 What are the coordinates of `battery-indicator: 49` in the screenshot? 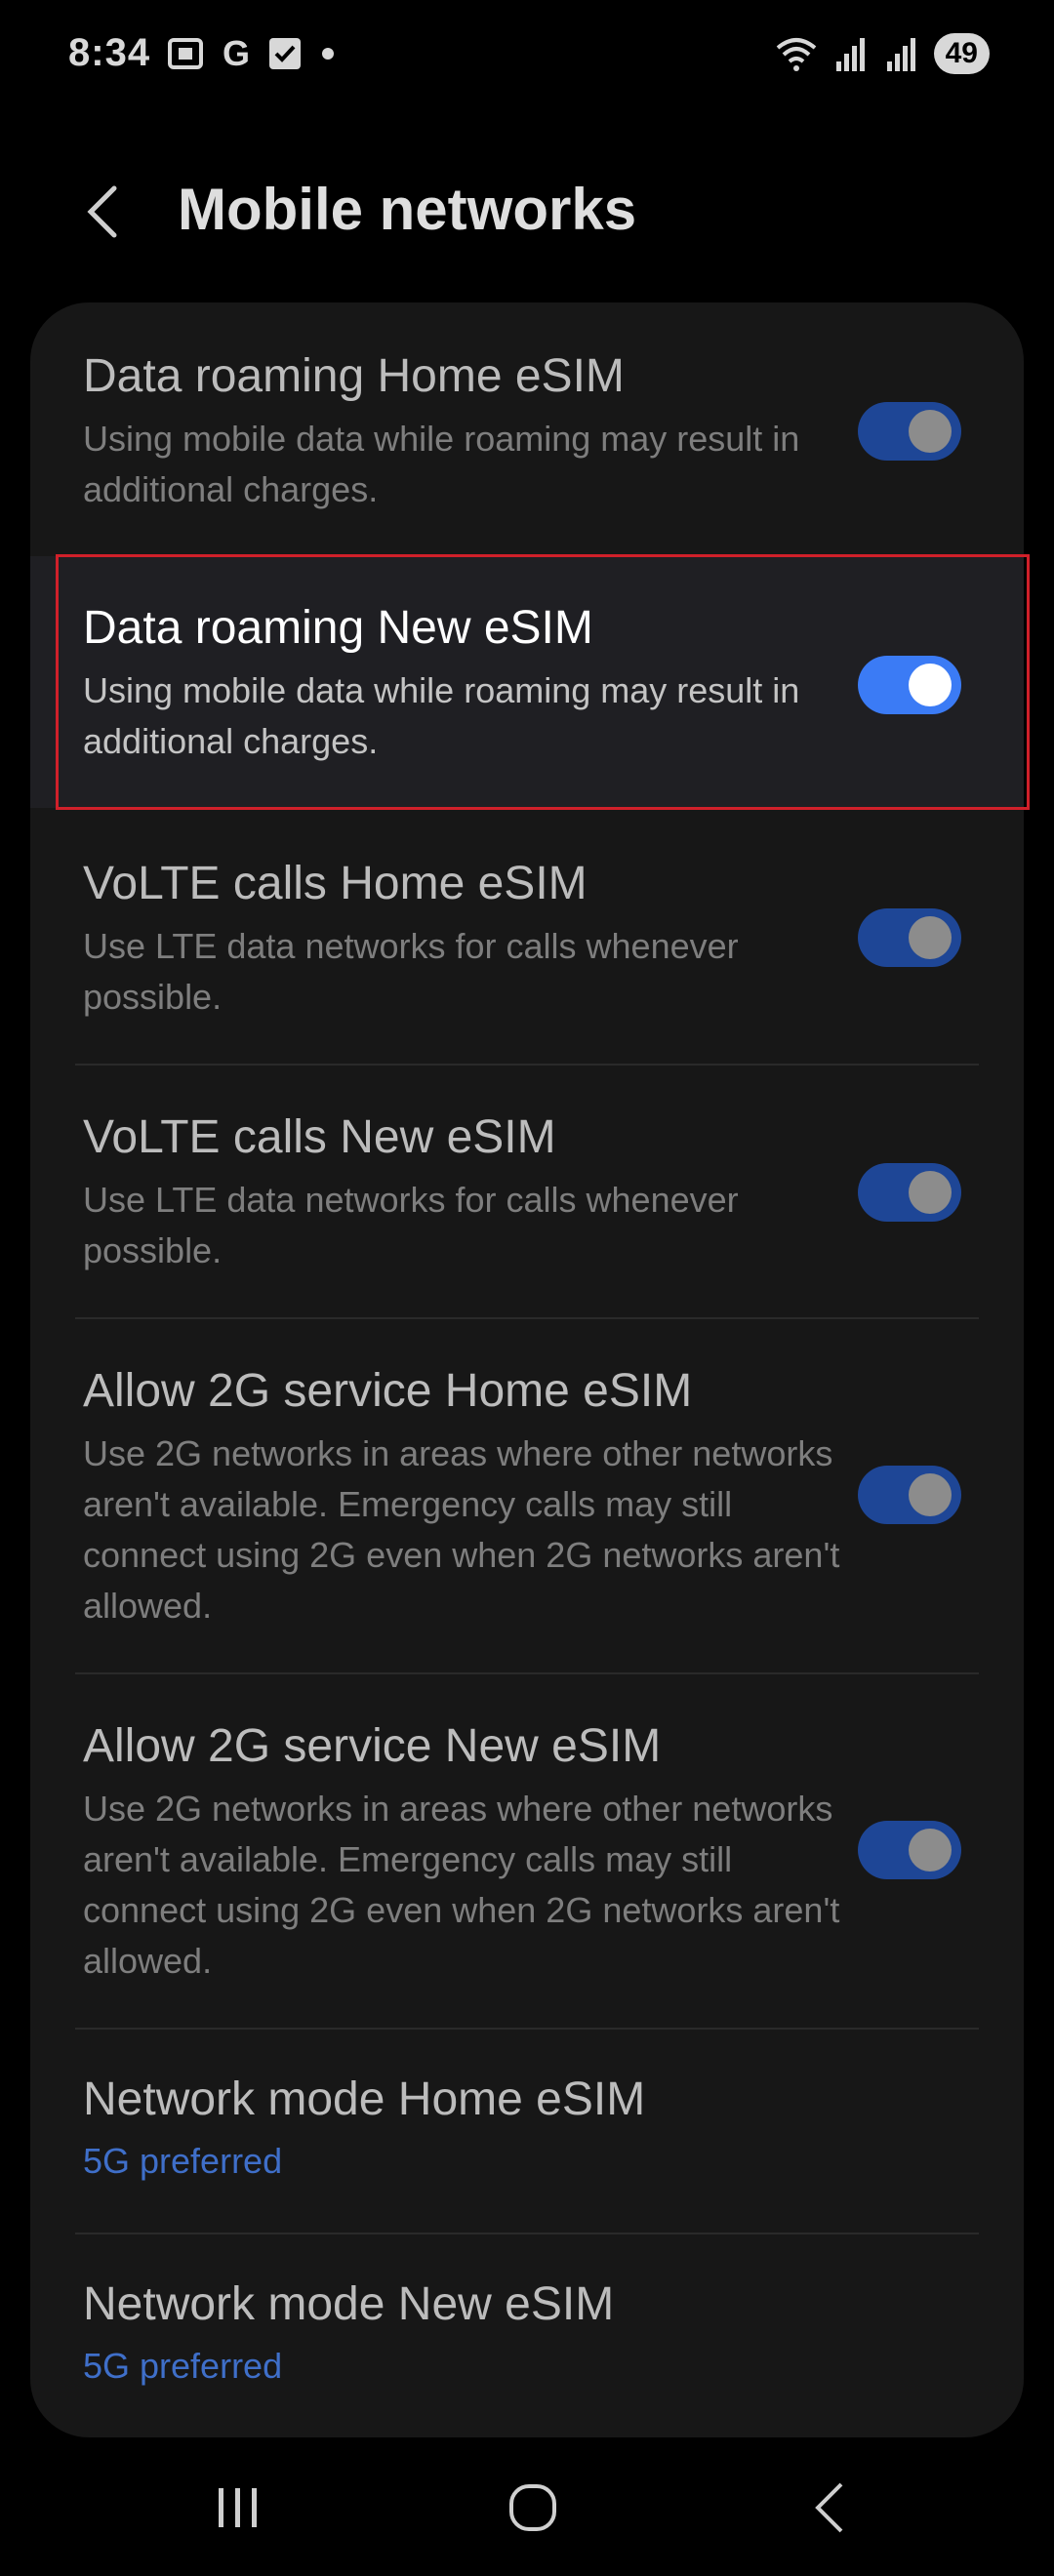 It's located at (962, 53).